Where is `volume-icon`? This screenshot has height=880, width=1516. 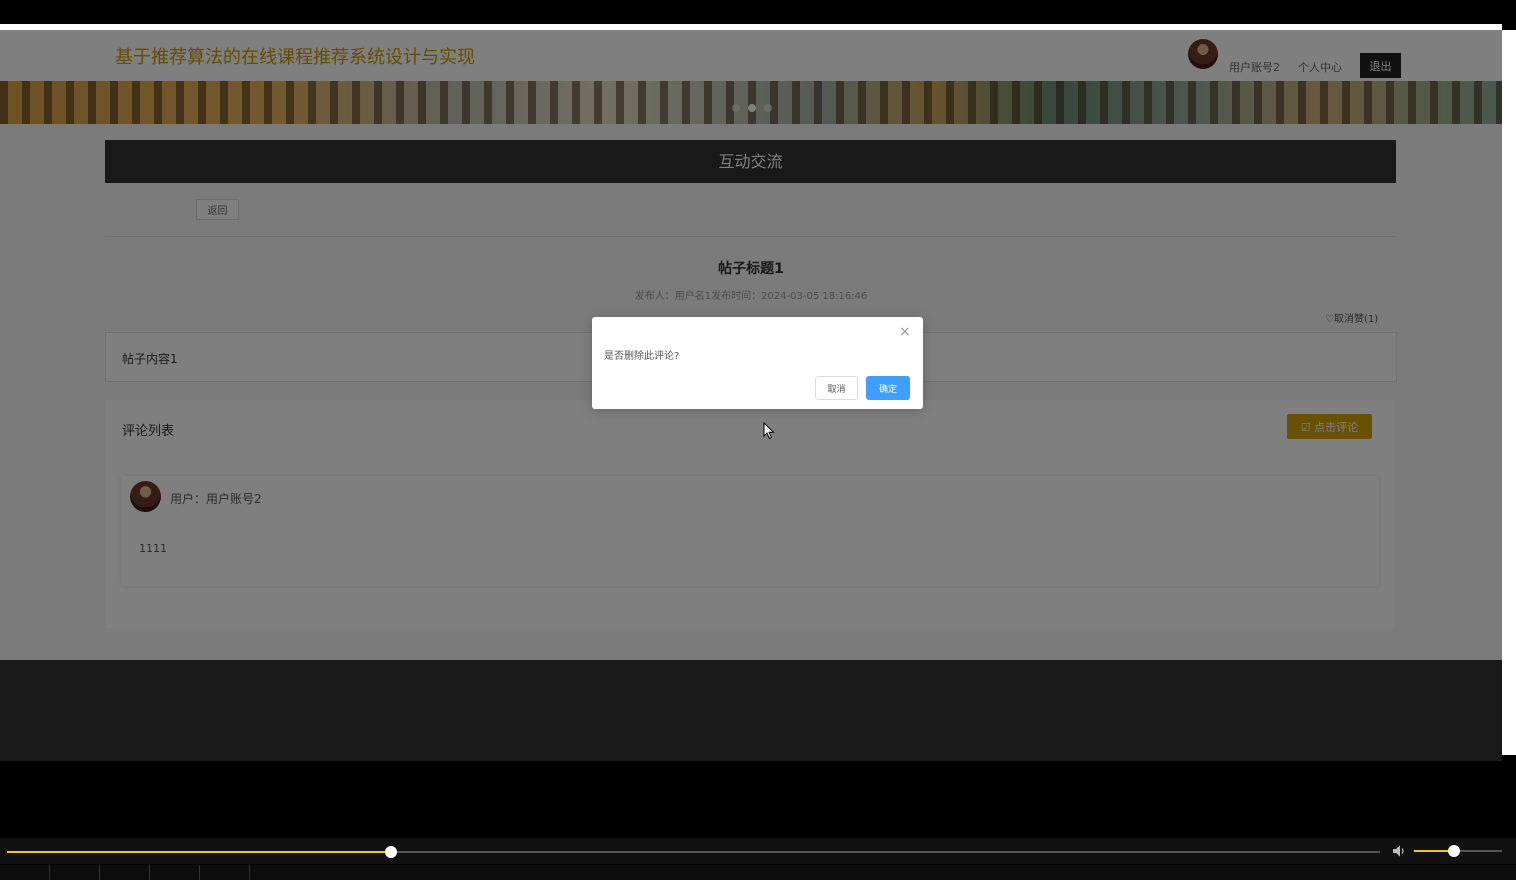
volume-icon is located at coordinates (1400, 851).